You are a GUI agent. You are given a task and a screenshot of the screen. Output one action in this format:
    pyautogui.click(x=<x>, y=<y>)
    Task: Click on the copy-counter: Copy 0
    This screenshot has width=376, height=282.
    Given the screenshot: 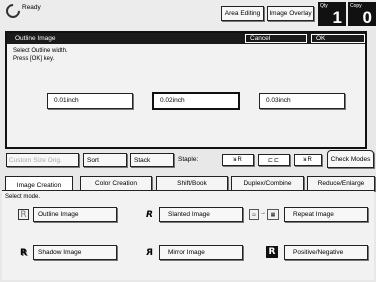 What is the action you would take?
    pyautogui.click(x=362, y=14)
    